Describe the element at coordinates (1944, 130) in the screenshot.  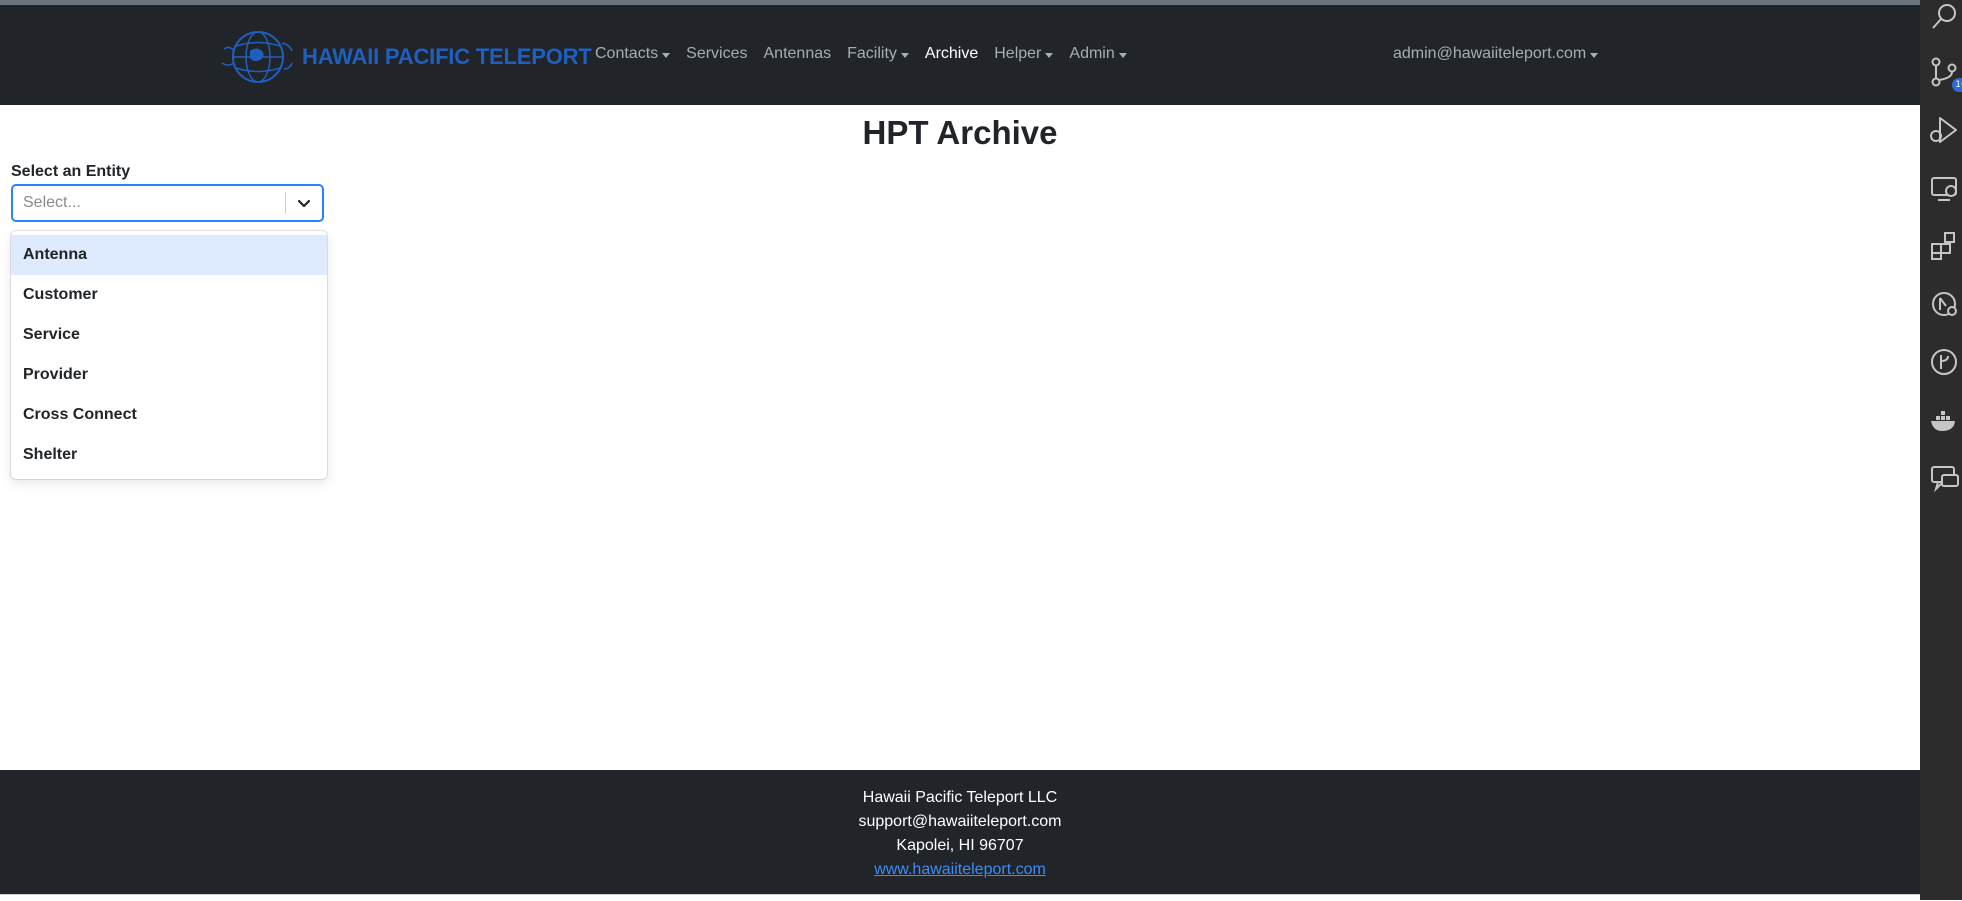
I see `run-debug-icon` at that location.